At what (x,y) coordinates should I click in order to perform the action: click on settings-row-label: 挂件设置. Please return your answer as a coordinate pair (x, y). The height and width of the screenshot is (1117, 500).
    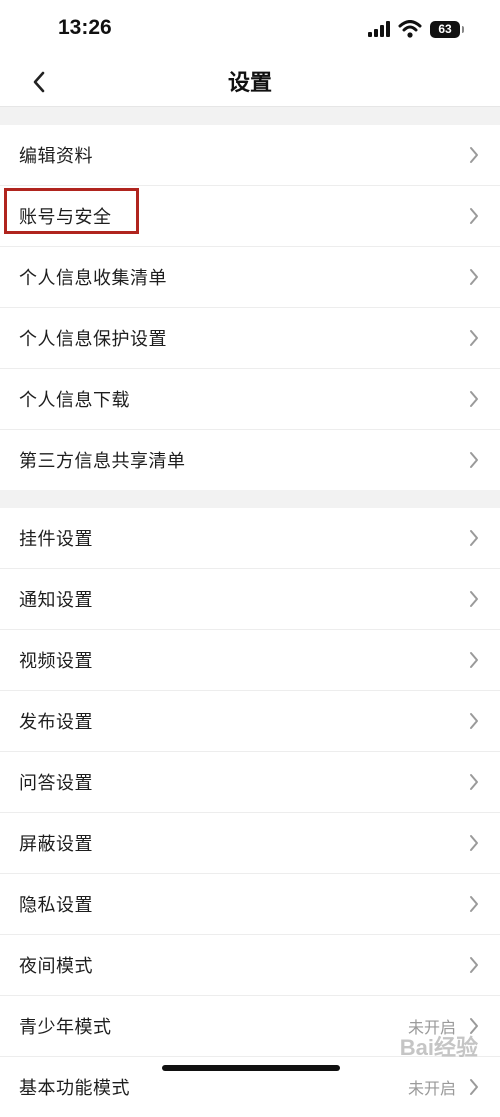
    Looking at the image, I should click on (56, 539).